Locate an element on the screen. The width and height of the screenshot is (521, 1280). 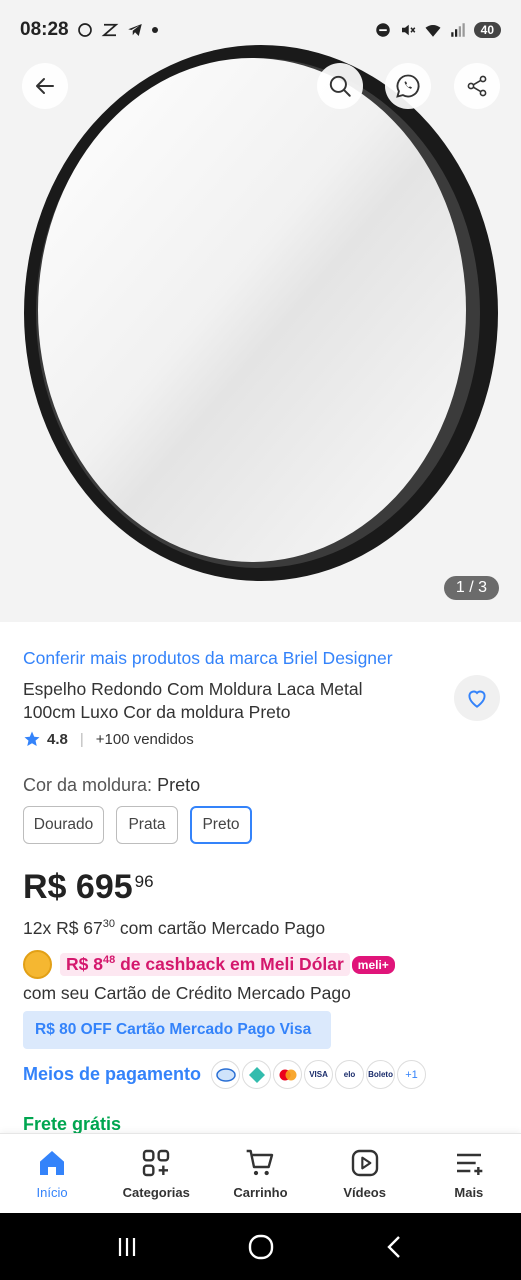
installments-prefix: 12x R$ 67 is located at coordinates (63, 928).